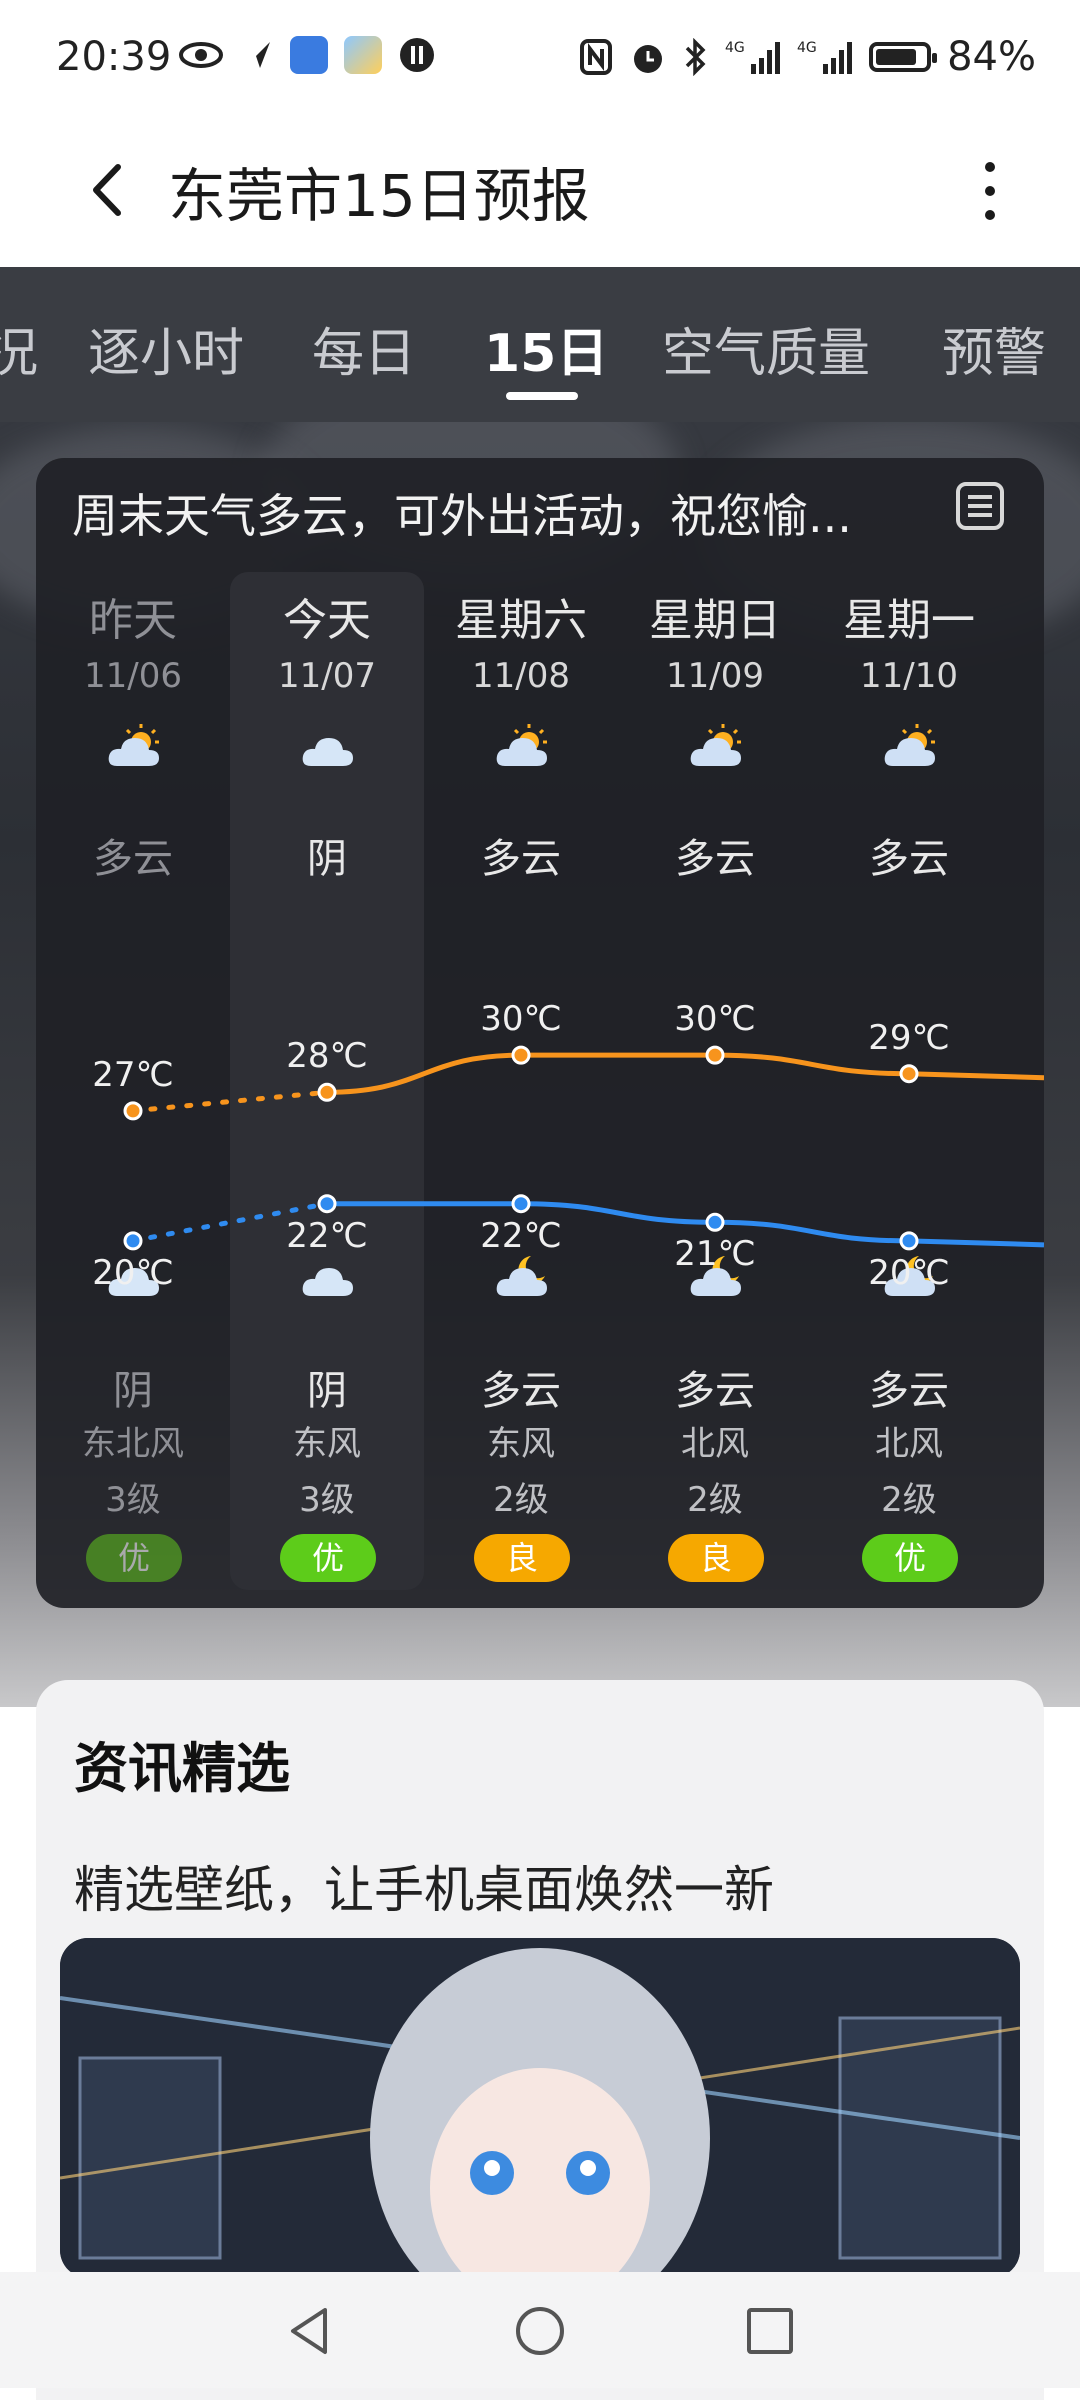  What do you see at coordinates (909, 676) in the screenshot?
I see `day-date: 11/10` at bounding box center [909, 676].